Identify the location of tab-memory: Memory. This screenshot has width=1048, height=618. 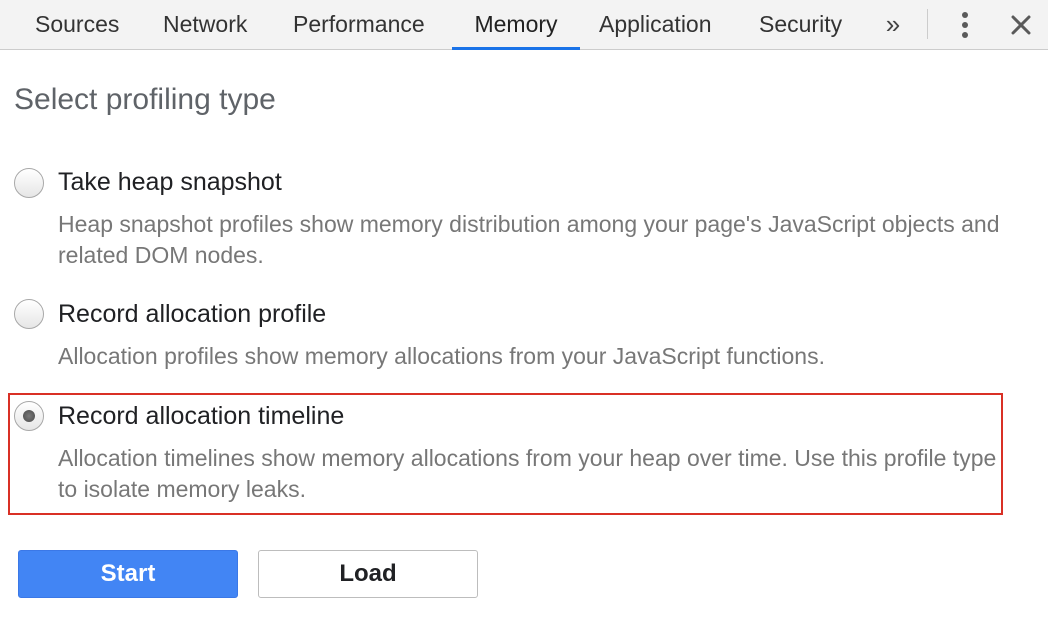
(516, 25).